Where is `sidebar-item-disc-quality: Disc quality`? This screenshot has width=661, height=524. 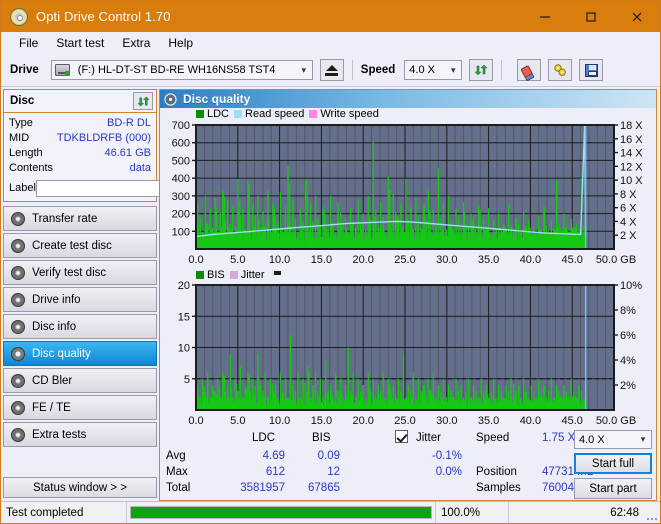
sidebar-item-disc-quality: Disc quality is located at coordinates (80, 353).